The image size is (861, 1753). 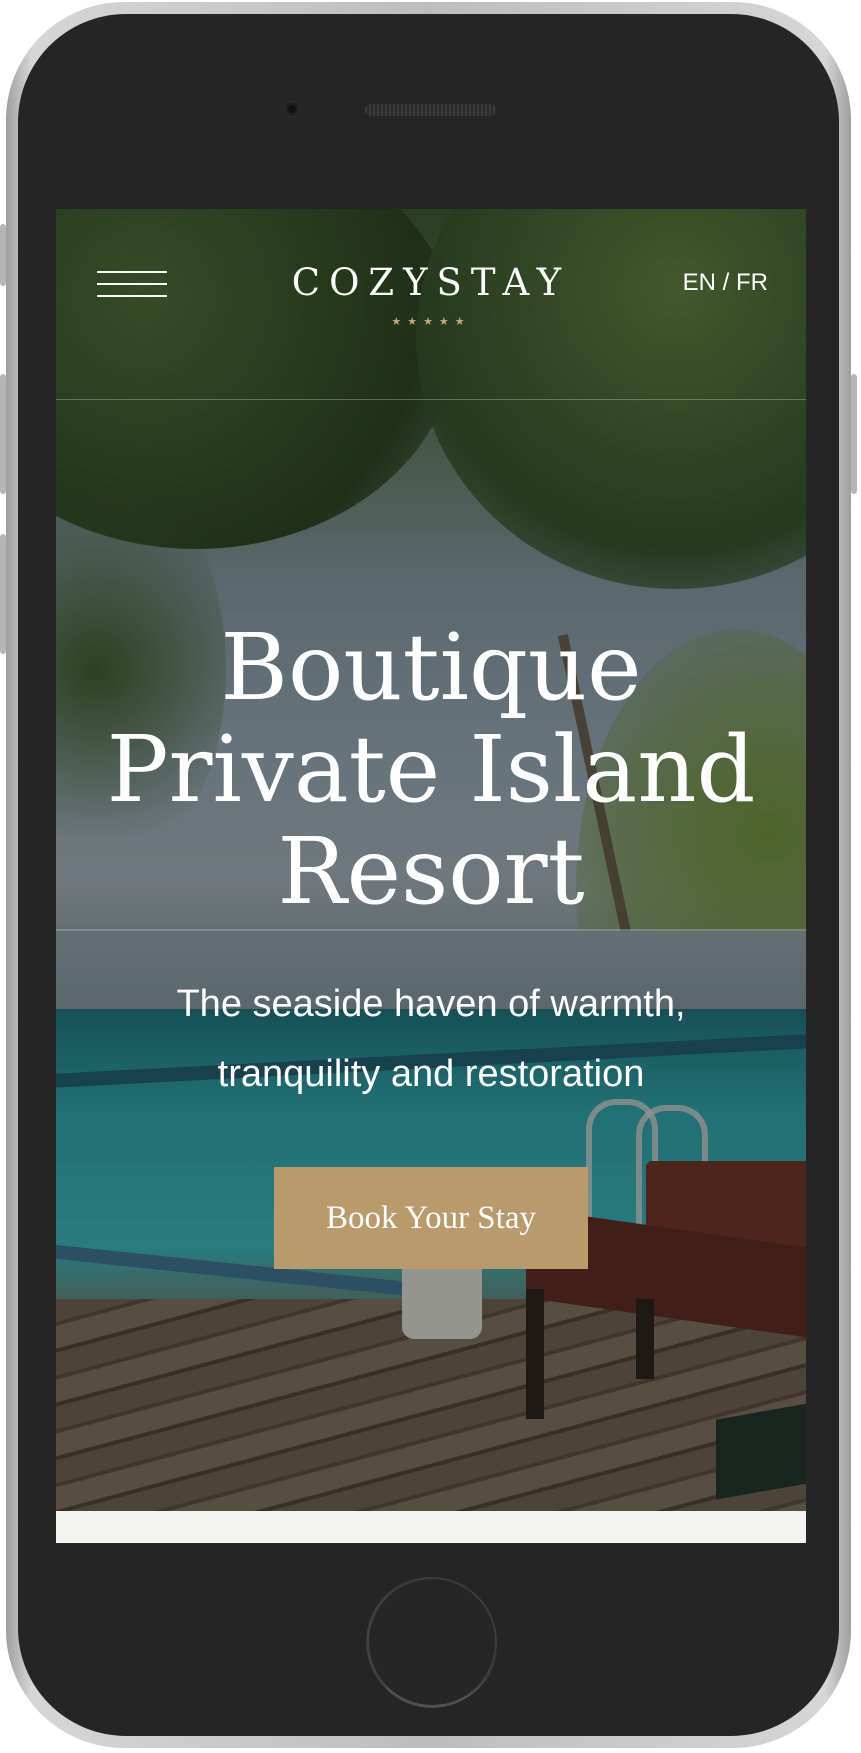 What do you see at coordinates (431, 1218) in the screenshot?
I see `book-your-stay-button: Book Your Stay` at bounding box center [431, 1218].